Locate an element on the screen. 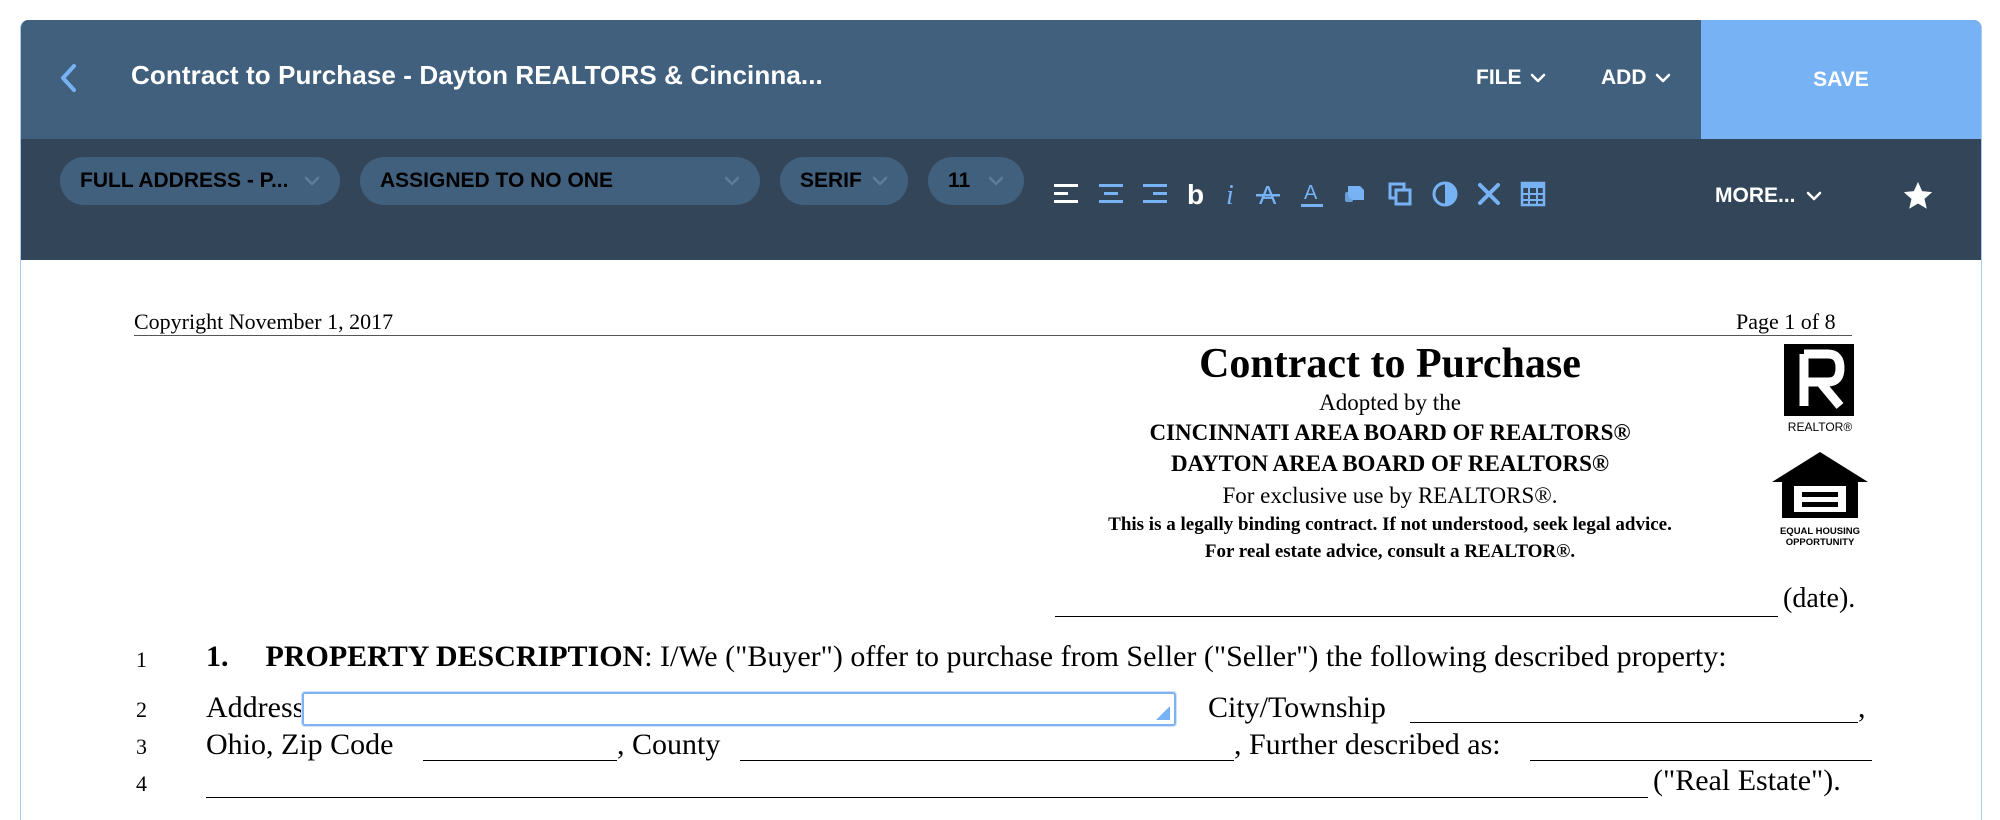 The image size is (2000, 820). save-label: SAVE is located at coordinates (1841, 79).